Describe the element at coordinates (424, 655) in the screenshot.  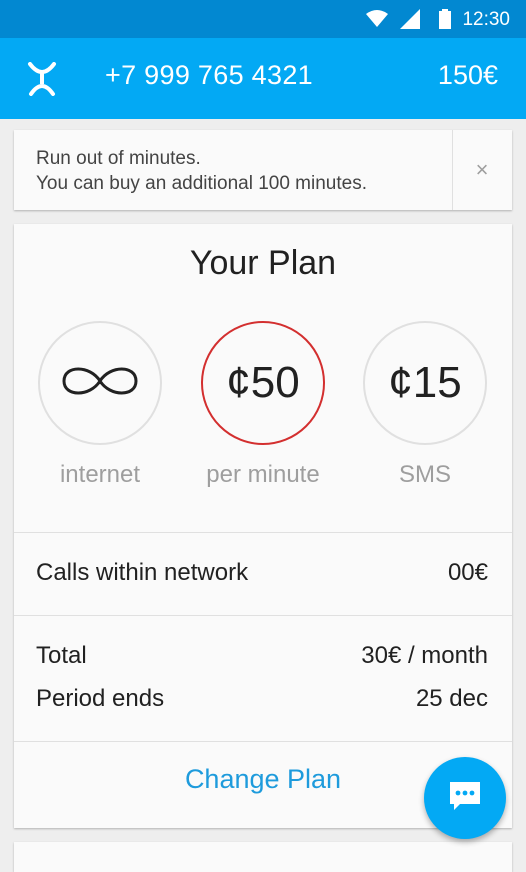
I see `total-value: 30€ / month` at that location.